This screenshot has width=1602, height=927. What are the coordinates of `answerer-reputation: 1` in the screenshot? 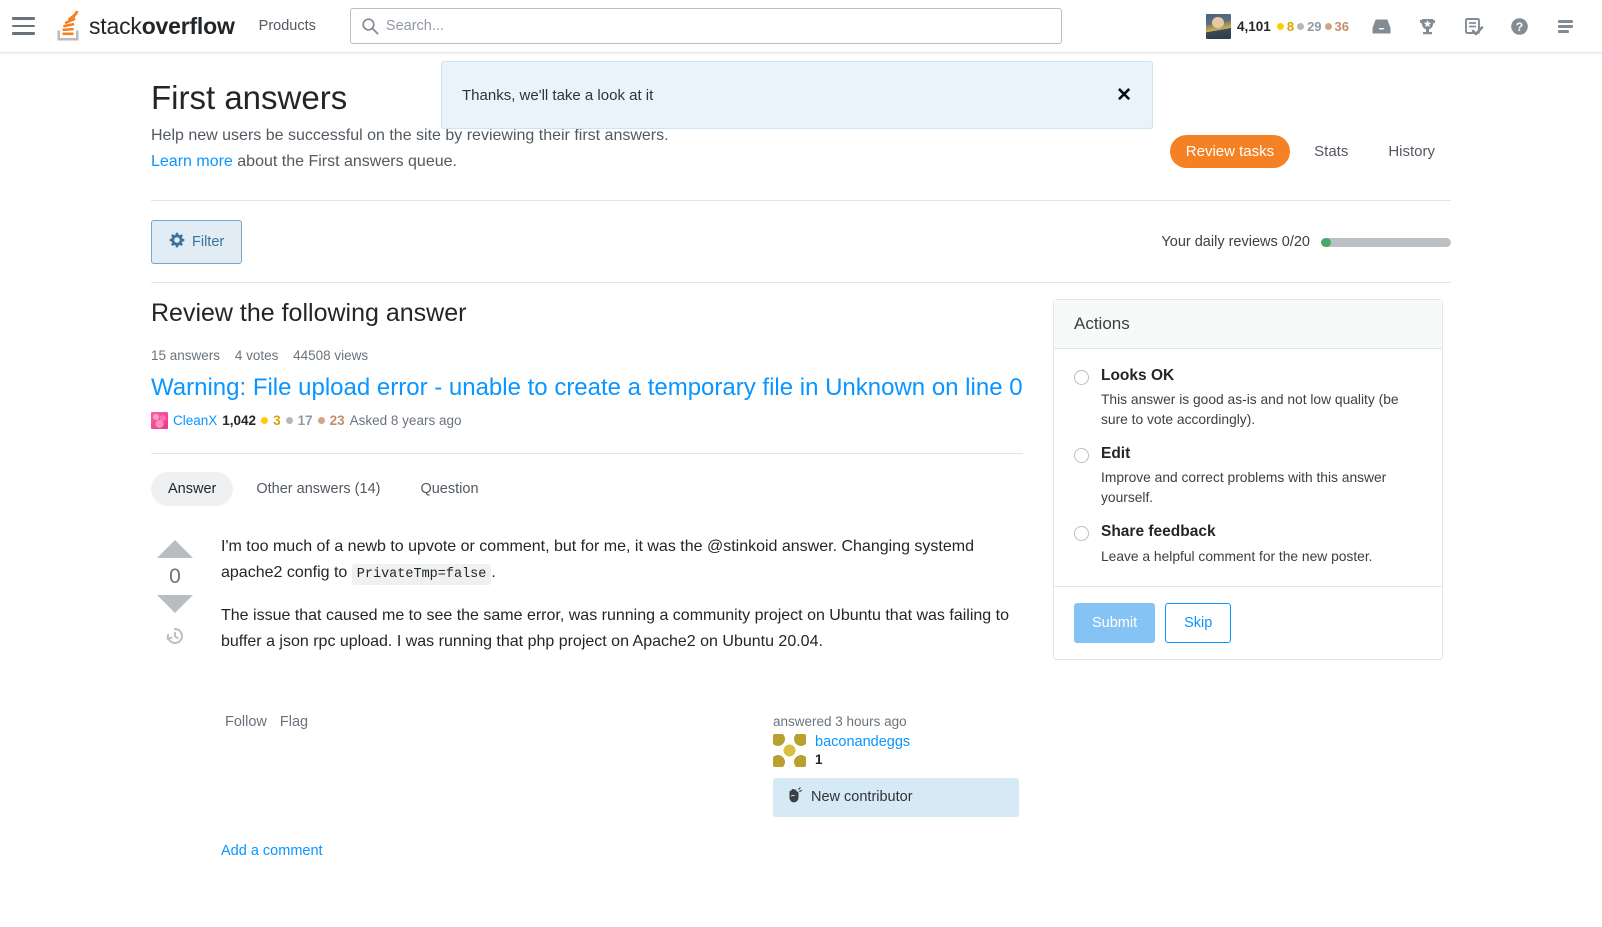 It's located at (819, 759).